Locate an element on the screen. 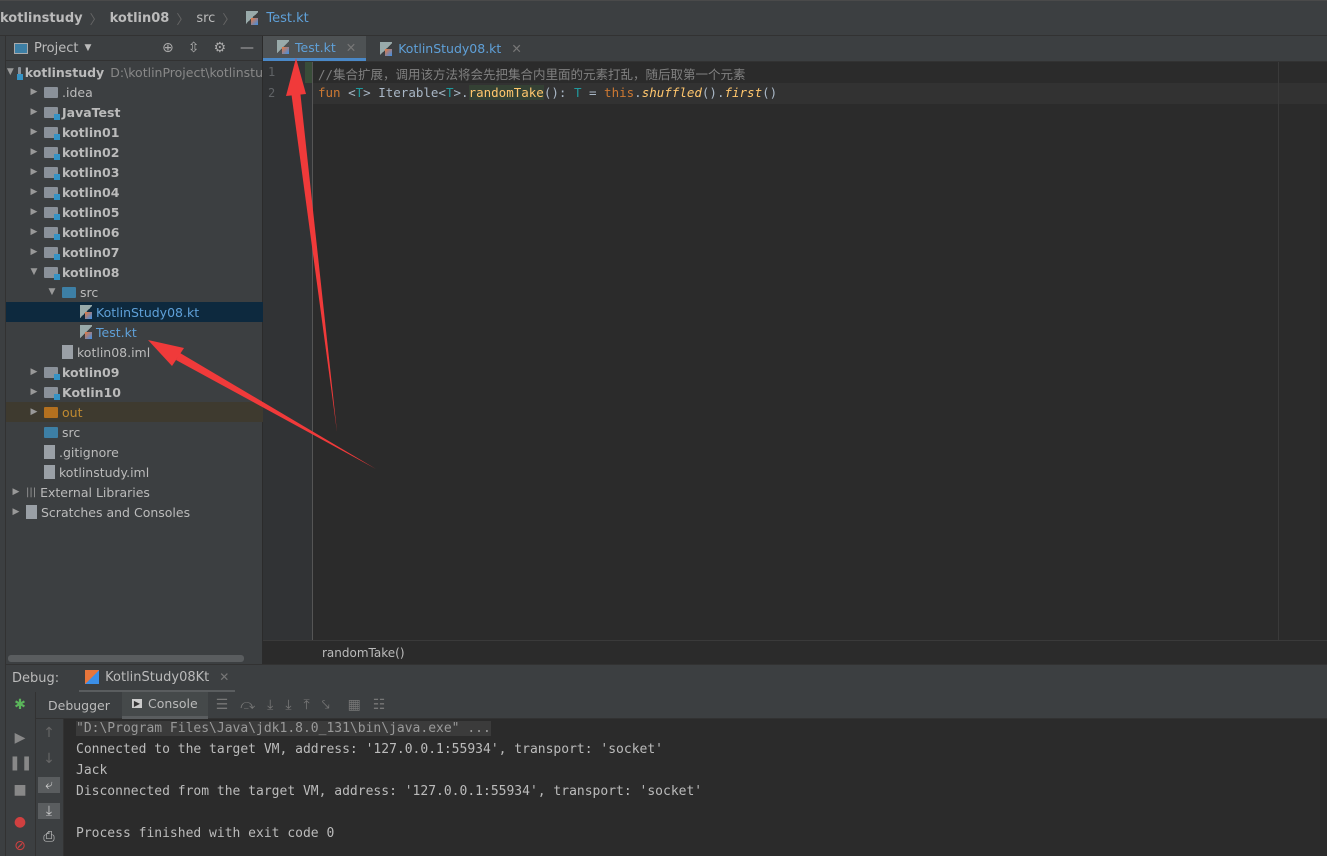 Image resolution: width=1327 pixels, height=856 pixels. debug-side-toolbar: ✱ ▶ ❚❚ ■ ● ⊘ is located at coordinates (21, 774).